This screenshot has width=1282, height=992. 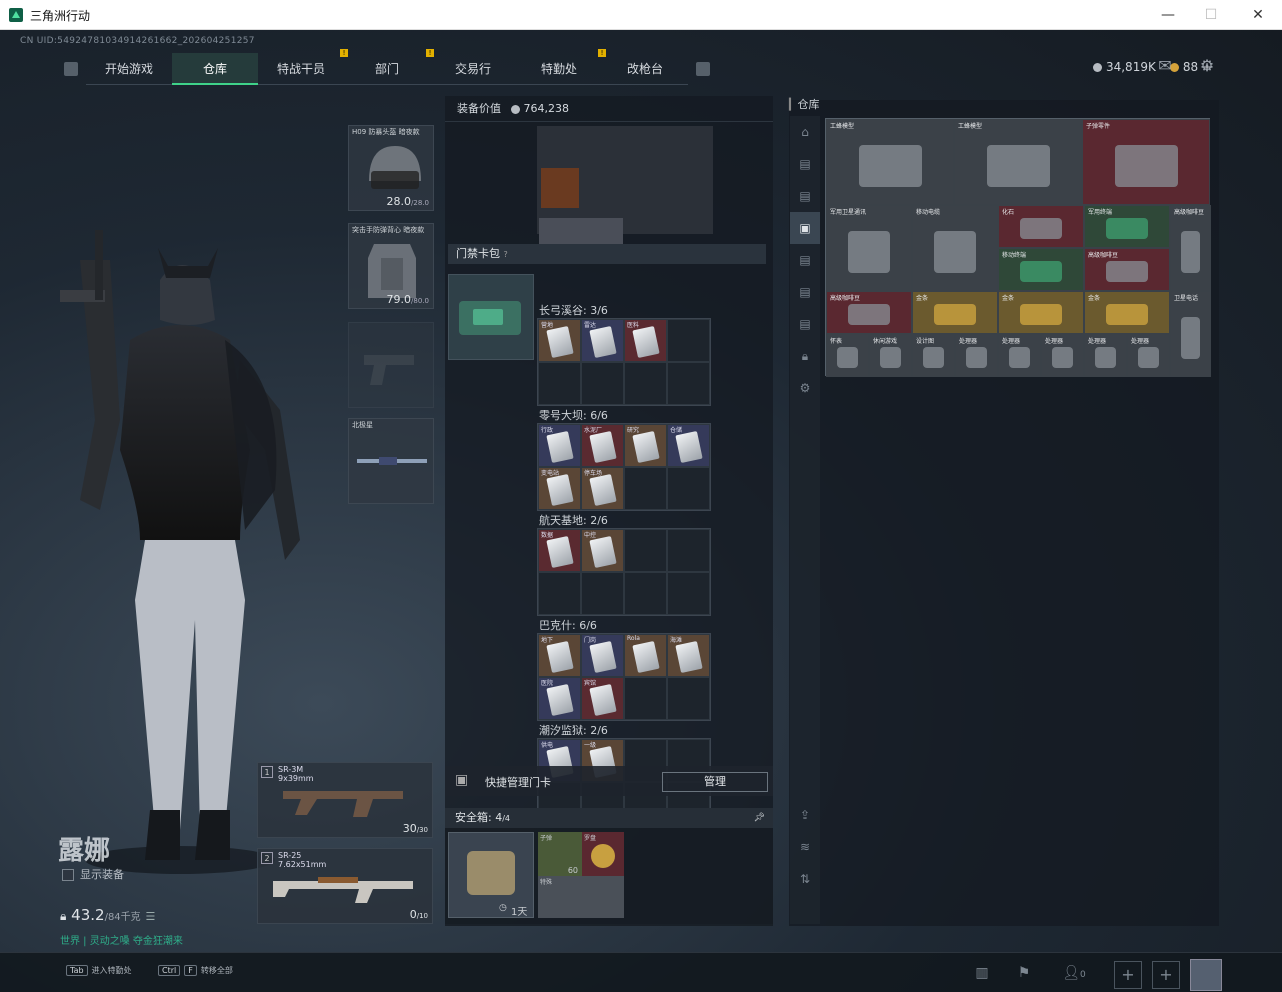 I want to click on storage-tab-4-icon: ▤, so click(x=805, y=260).